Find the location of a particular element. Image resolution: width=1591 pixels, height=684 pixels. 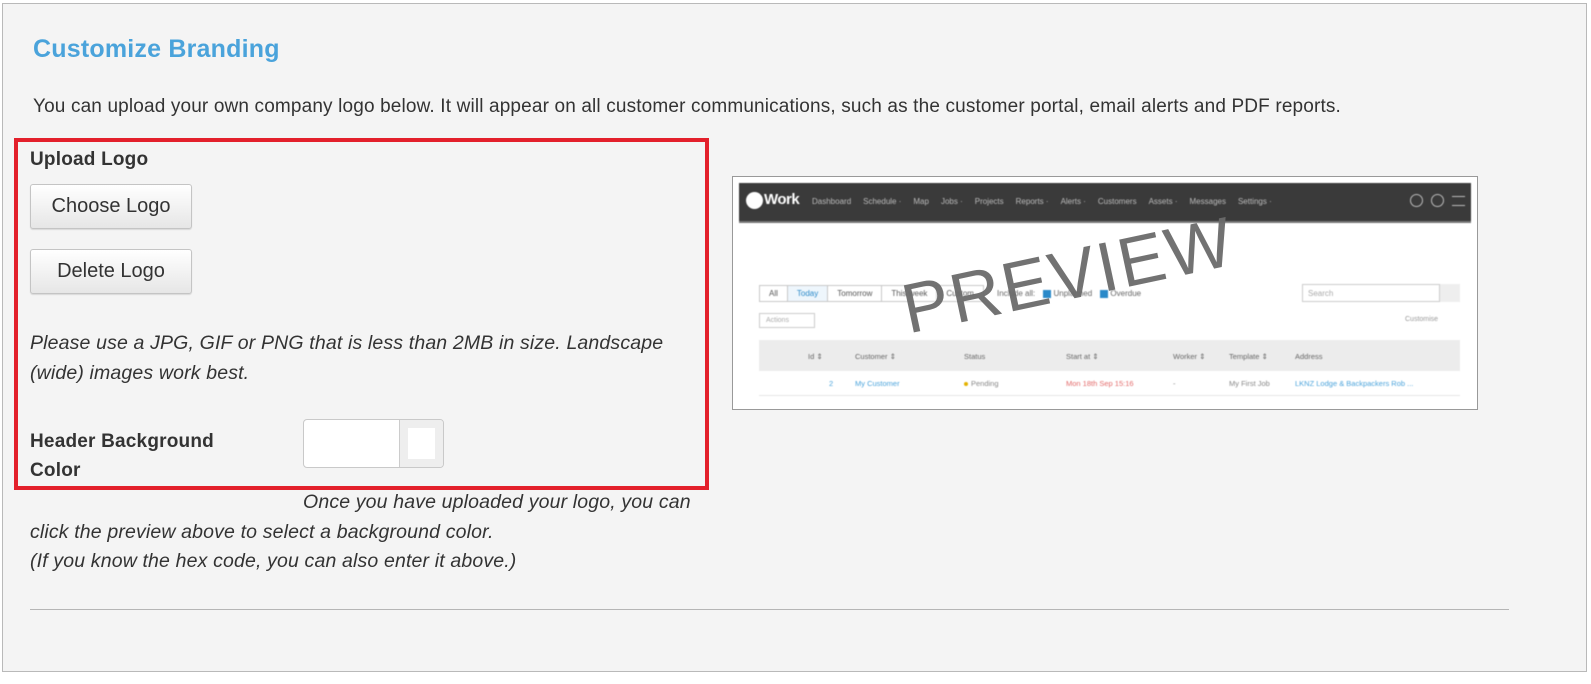

preview-column-header: Address is located at coordinates (1309, 356).